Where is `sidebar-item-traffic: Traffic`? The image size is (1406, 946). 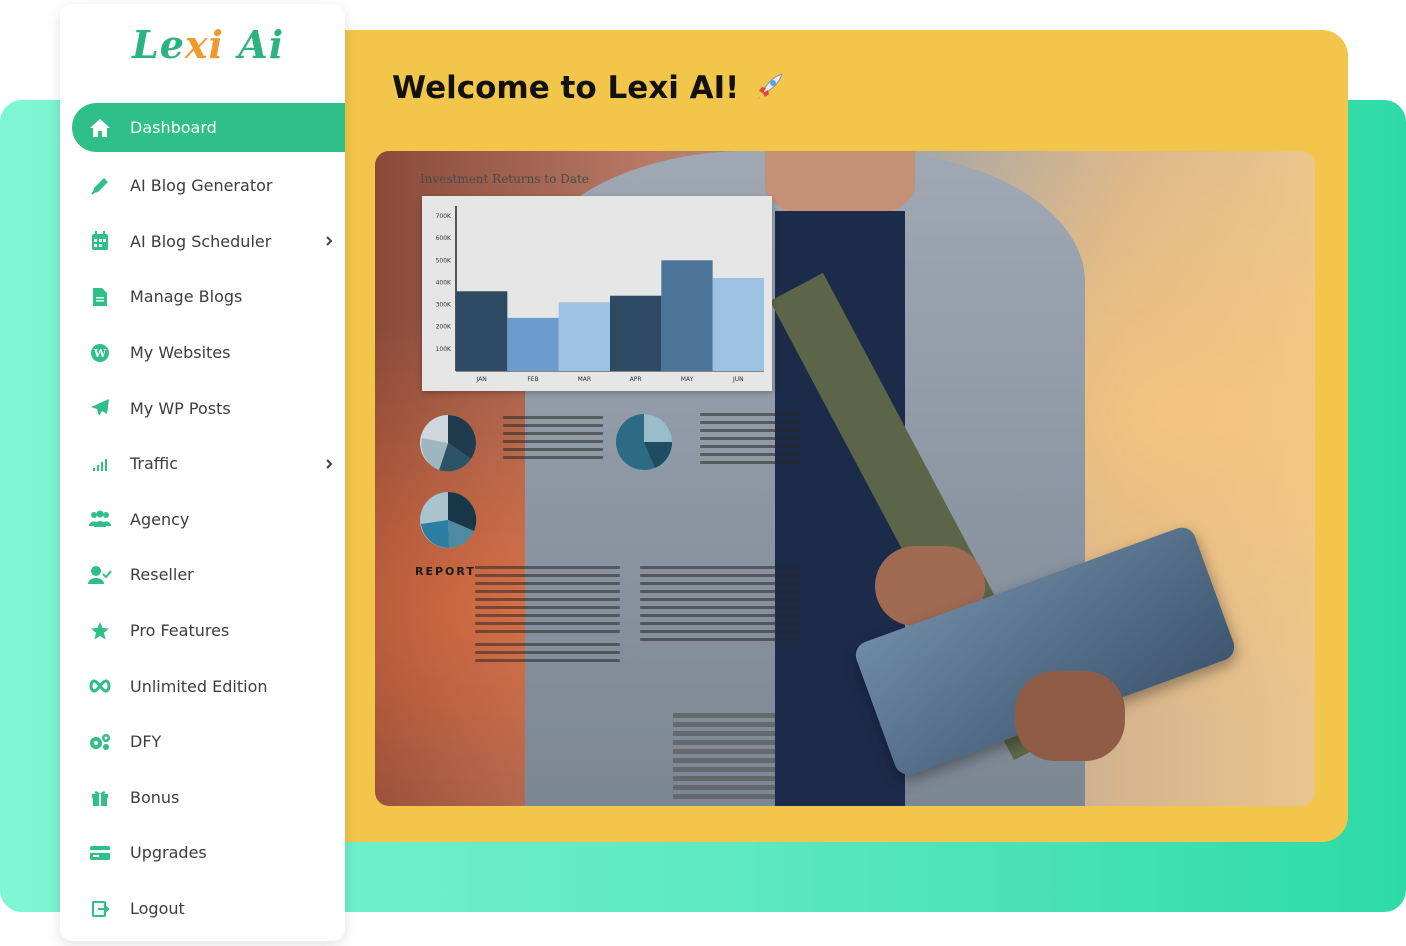 sidebar-item-traffic: Traffic is located at coordinates (208, 464).